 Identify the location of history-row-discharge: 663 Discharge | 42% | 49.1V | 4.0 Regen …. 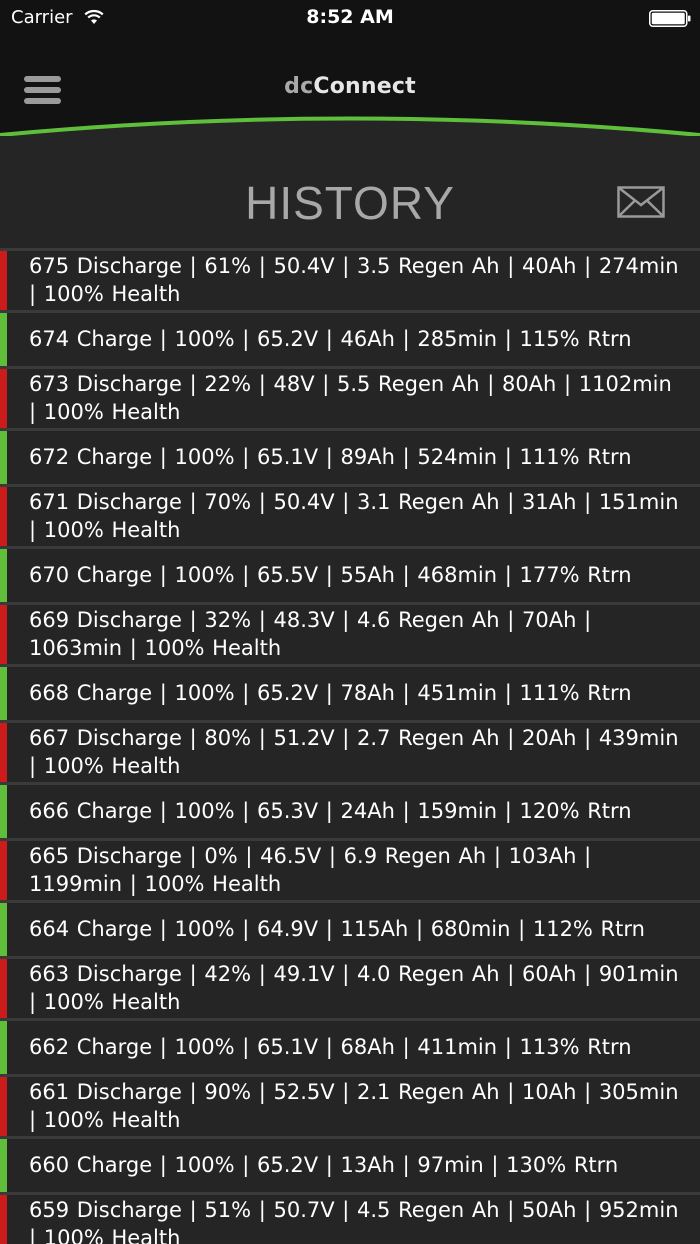
(350, 987).